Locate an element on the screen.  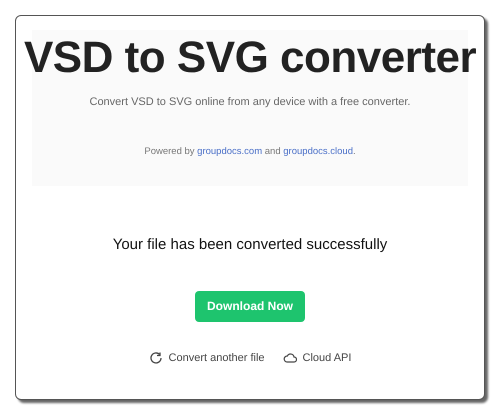
cloud-icon is located at coordinates (289, 357).